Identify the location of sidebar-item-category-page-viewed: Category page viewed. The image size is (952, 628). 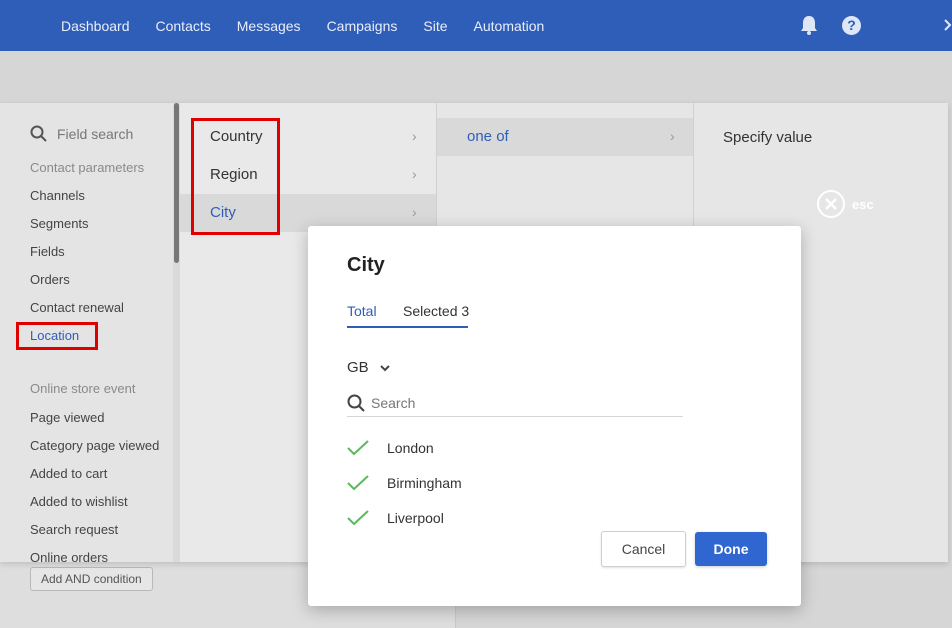
(94, 445).